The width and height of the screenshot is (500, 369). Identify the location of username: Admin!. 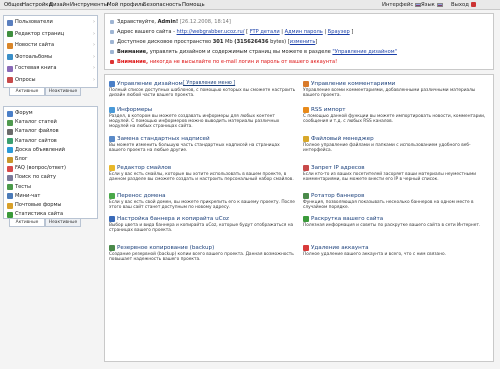
(168, 22).